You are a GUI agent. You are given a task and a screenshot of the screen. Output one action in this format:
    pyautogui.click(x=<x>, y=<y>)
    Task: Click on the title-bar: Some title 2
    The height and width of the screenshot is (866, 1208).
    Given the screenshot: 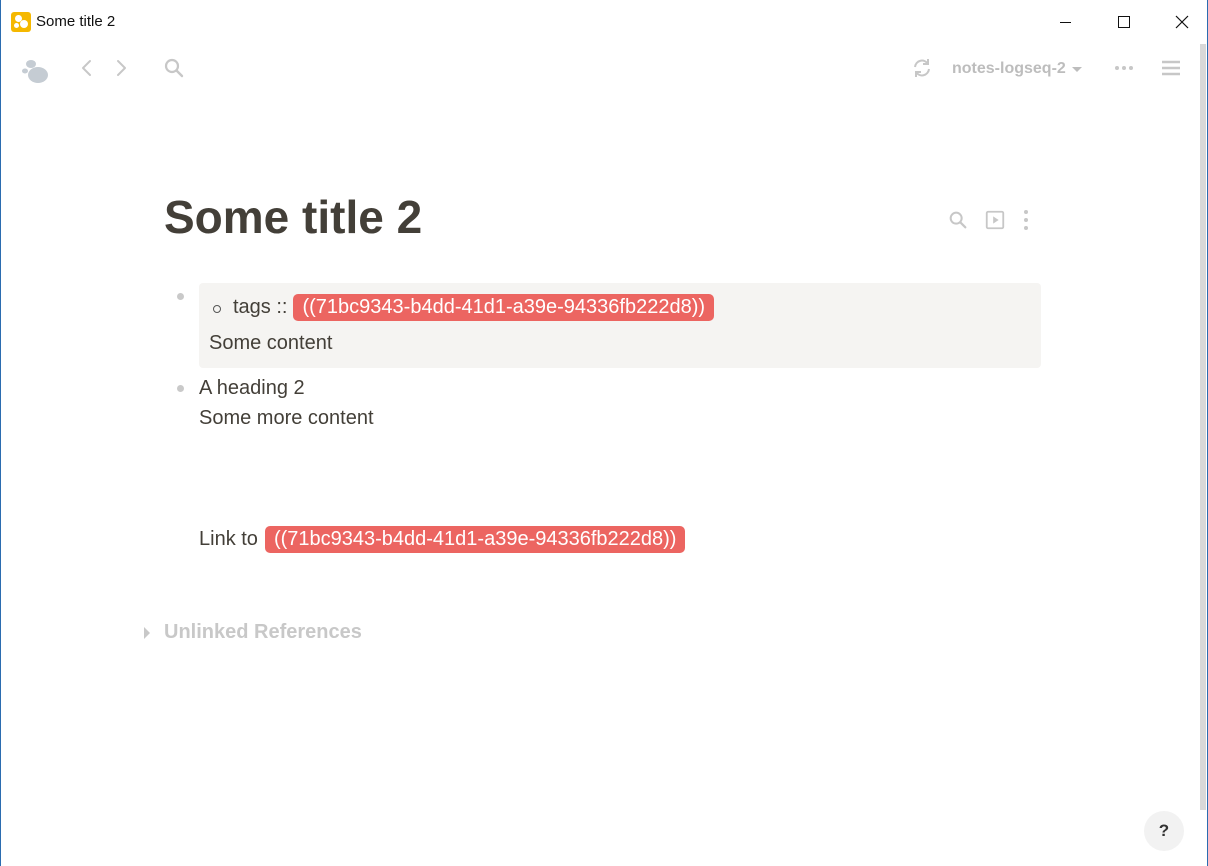 What is the action you would take?
    pyautogui.click(x=604, y=22)
    